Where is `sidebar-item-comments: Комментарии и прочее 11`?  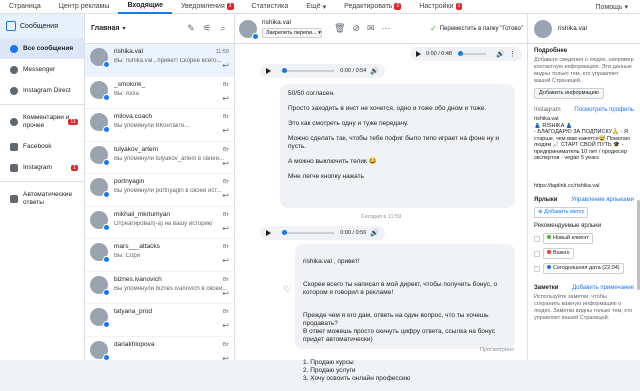
sidebar-item-comments: Комментарии и прочее 11 is located at coordinates (42, 122).